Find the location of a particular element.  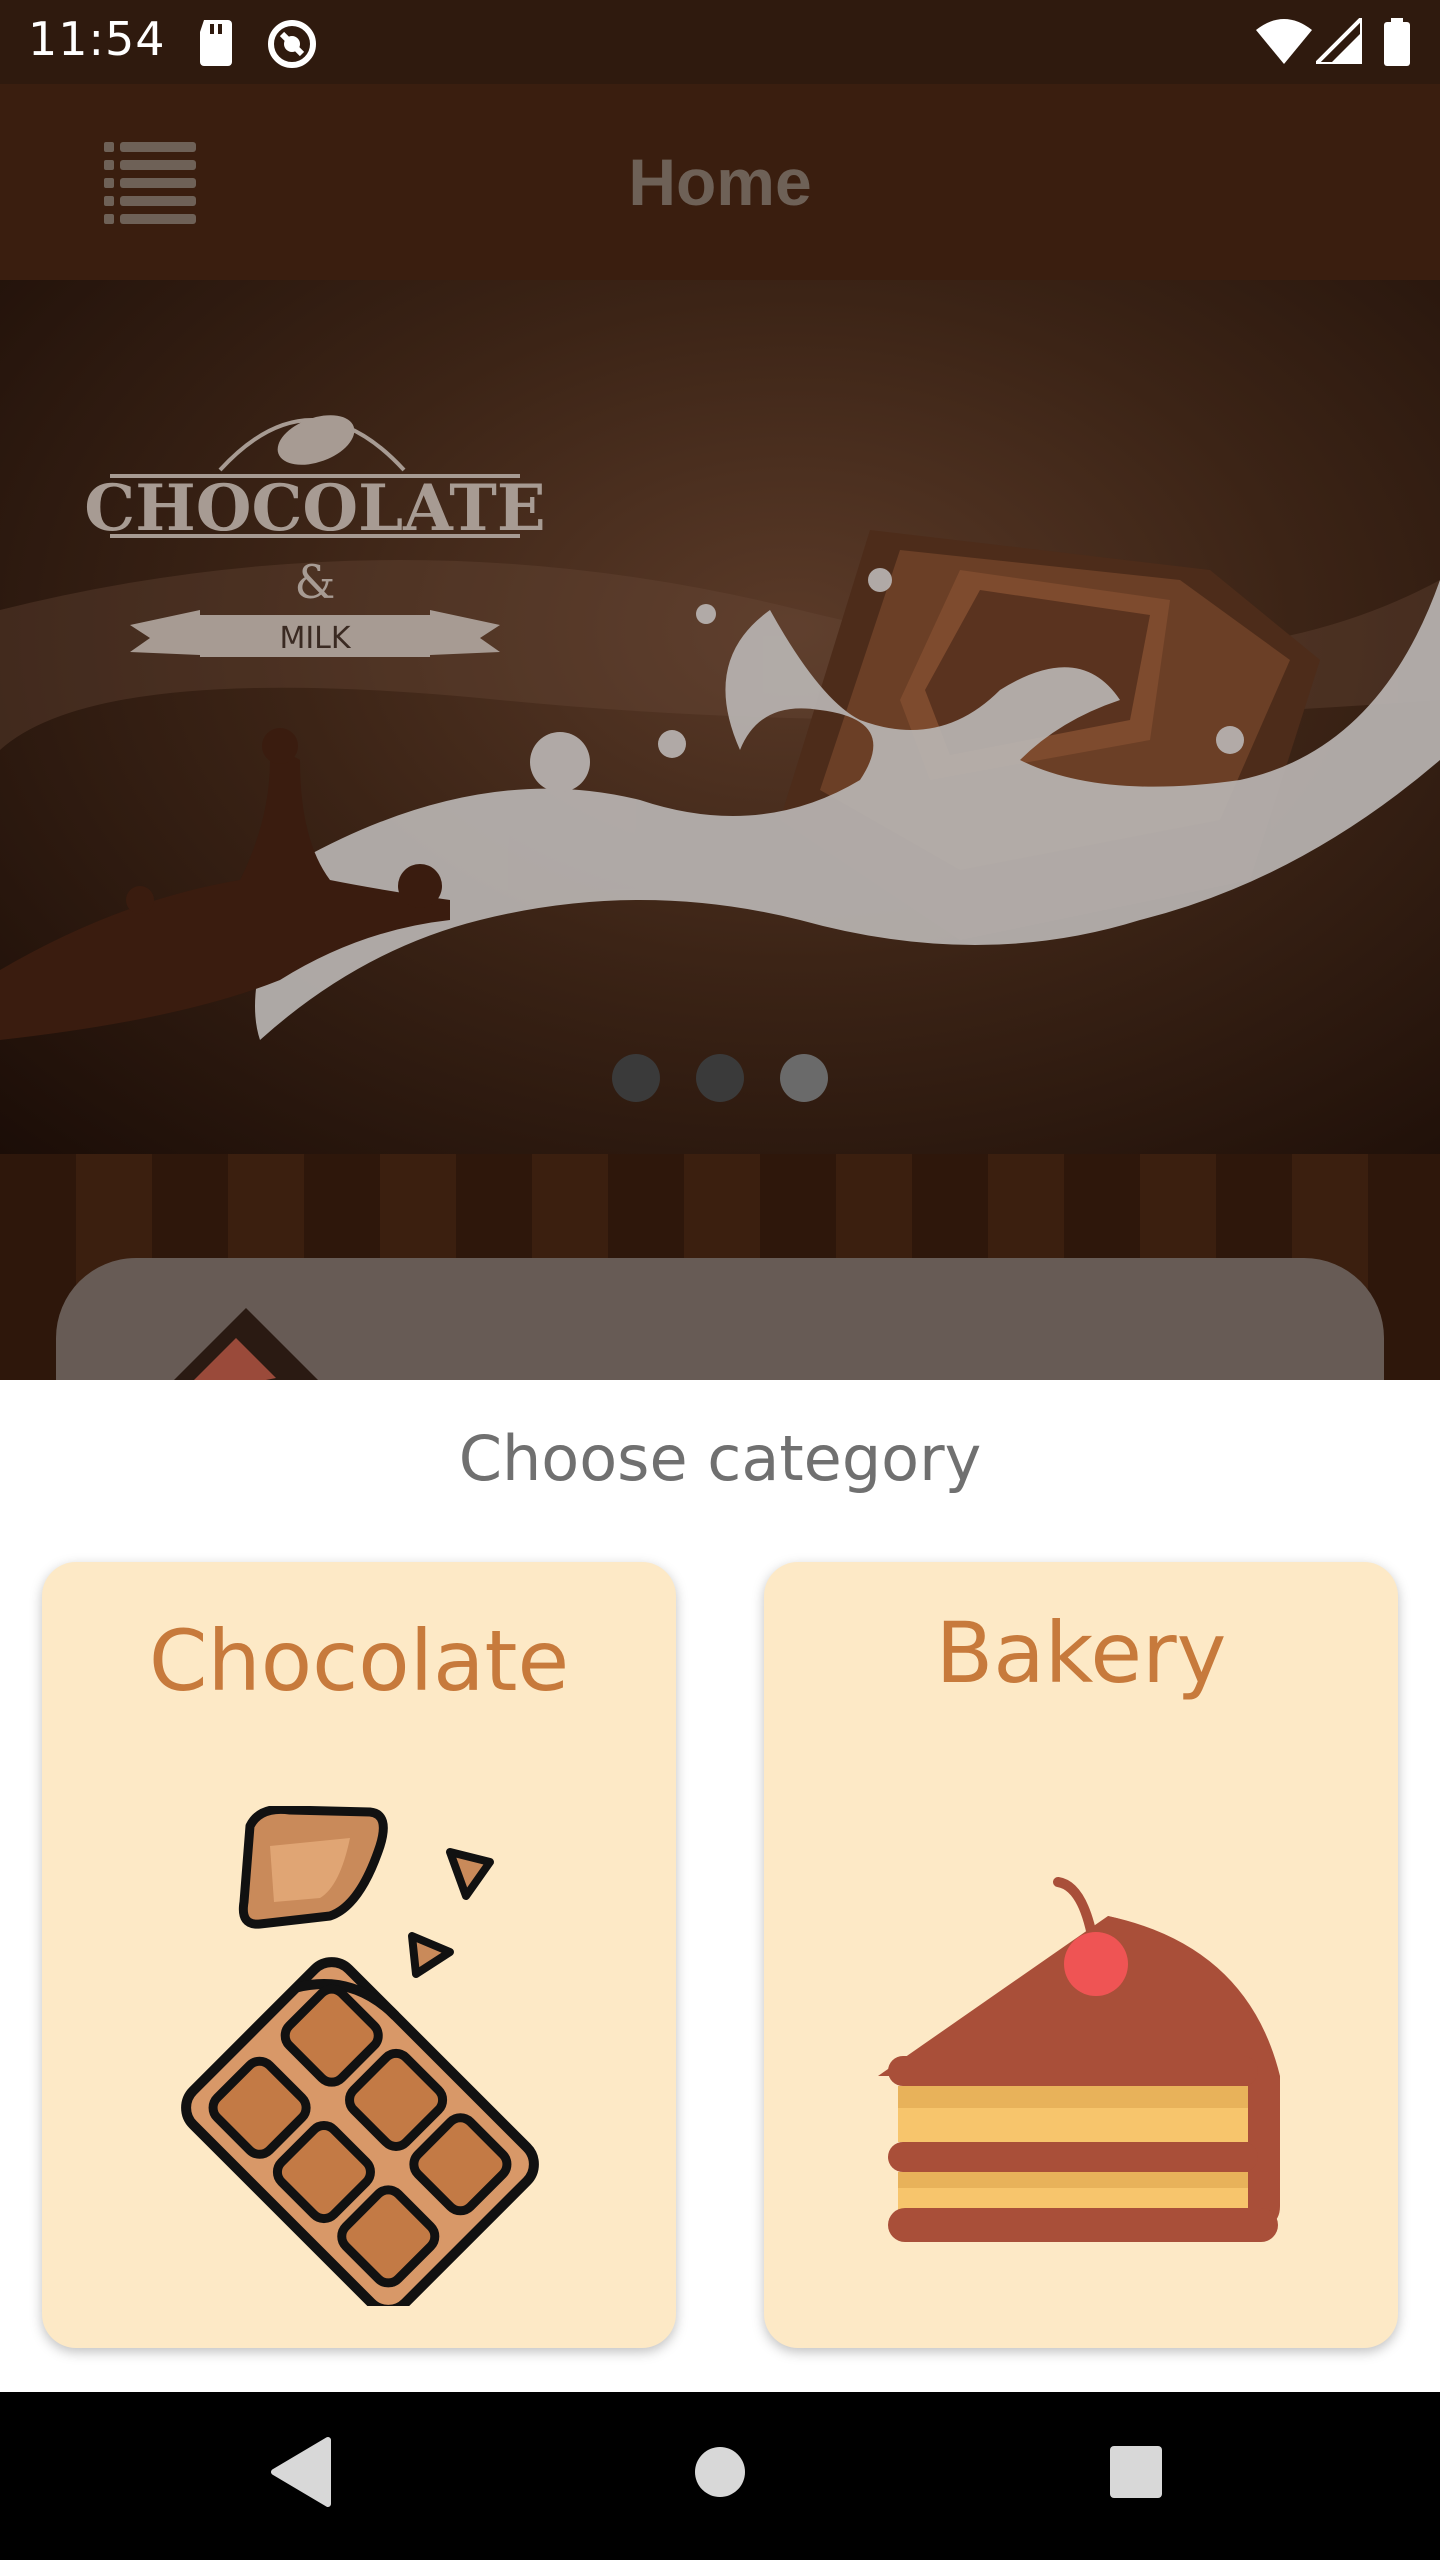

category-card-chocolate: Chocolate is located at coordinates (359, 1955).